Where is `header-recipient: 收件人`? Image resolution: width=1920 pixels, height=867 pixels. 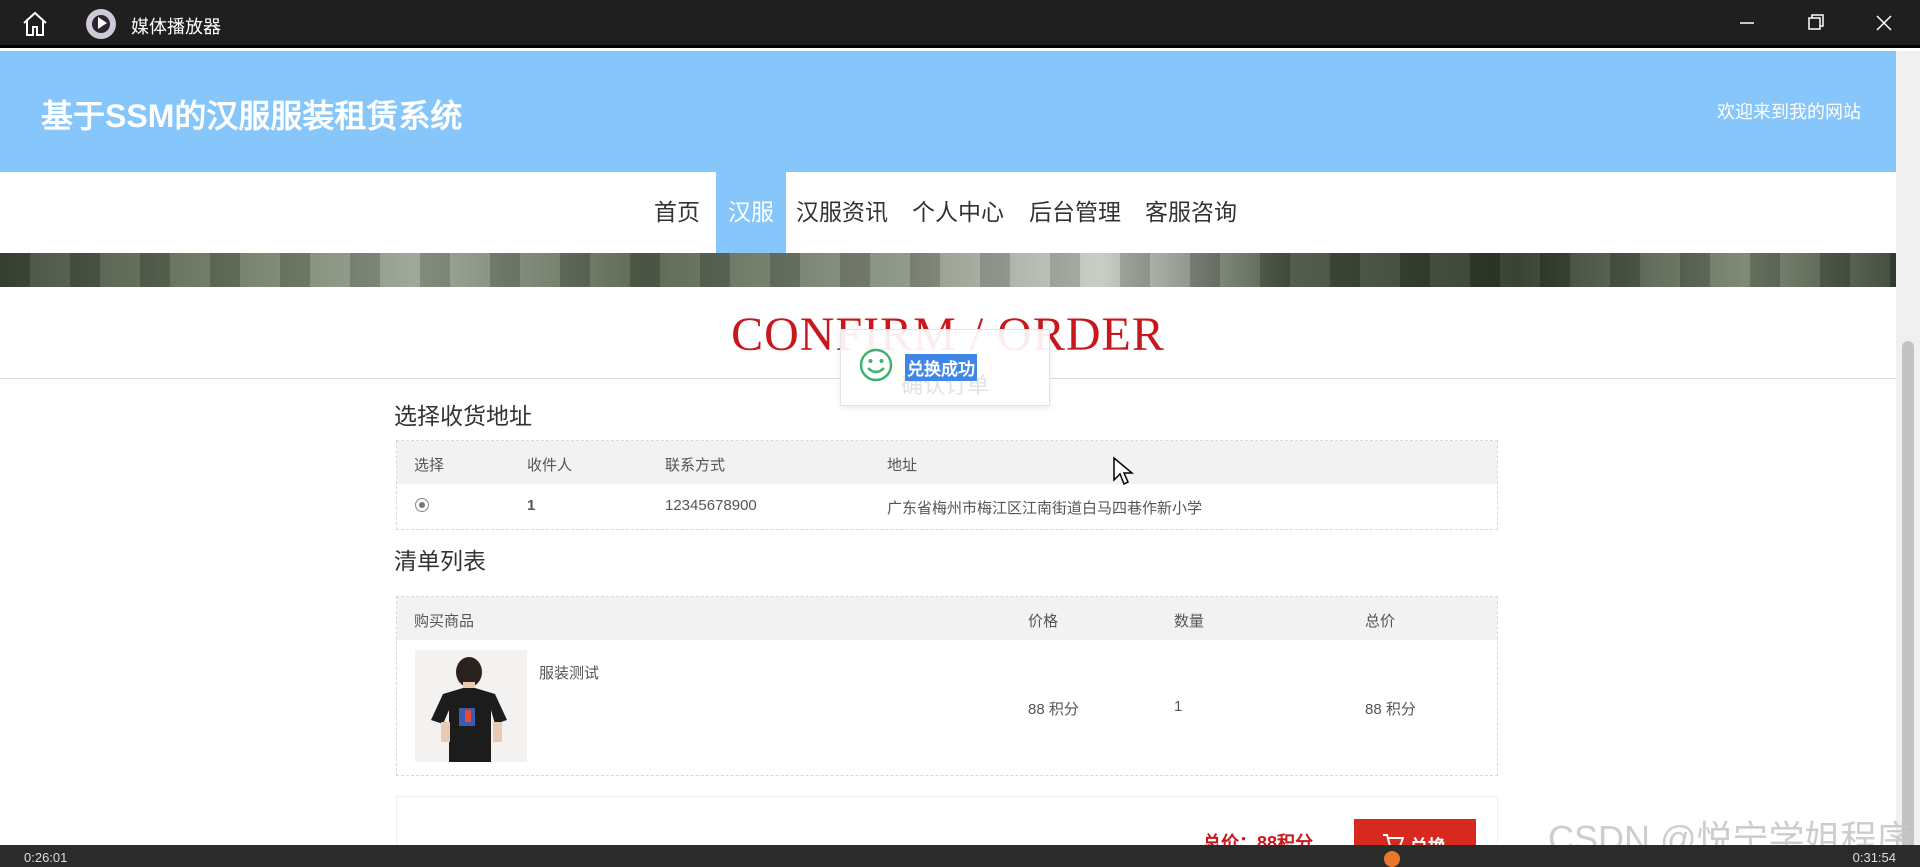 header-recipient: 收件人 is located at coordinates (550, 465).